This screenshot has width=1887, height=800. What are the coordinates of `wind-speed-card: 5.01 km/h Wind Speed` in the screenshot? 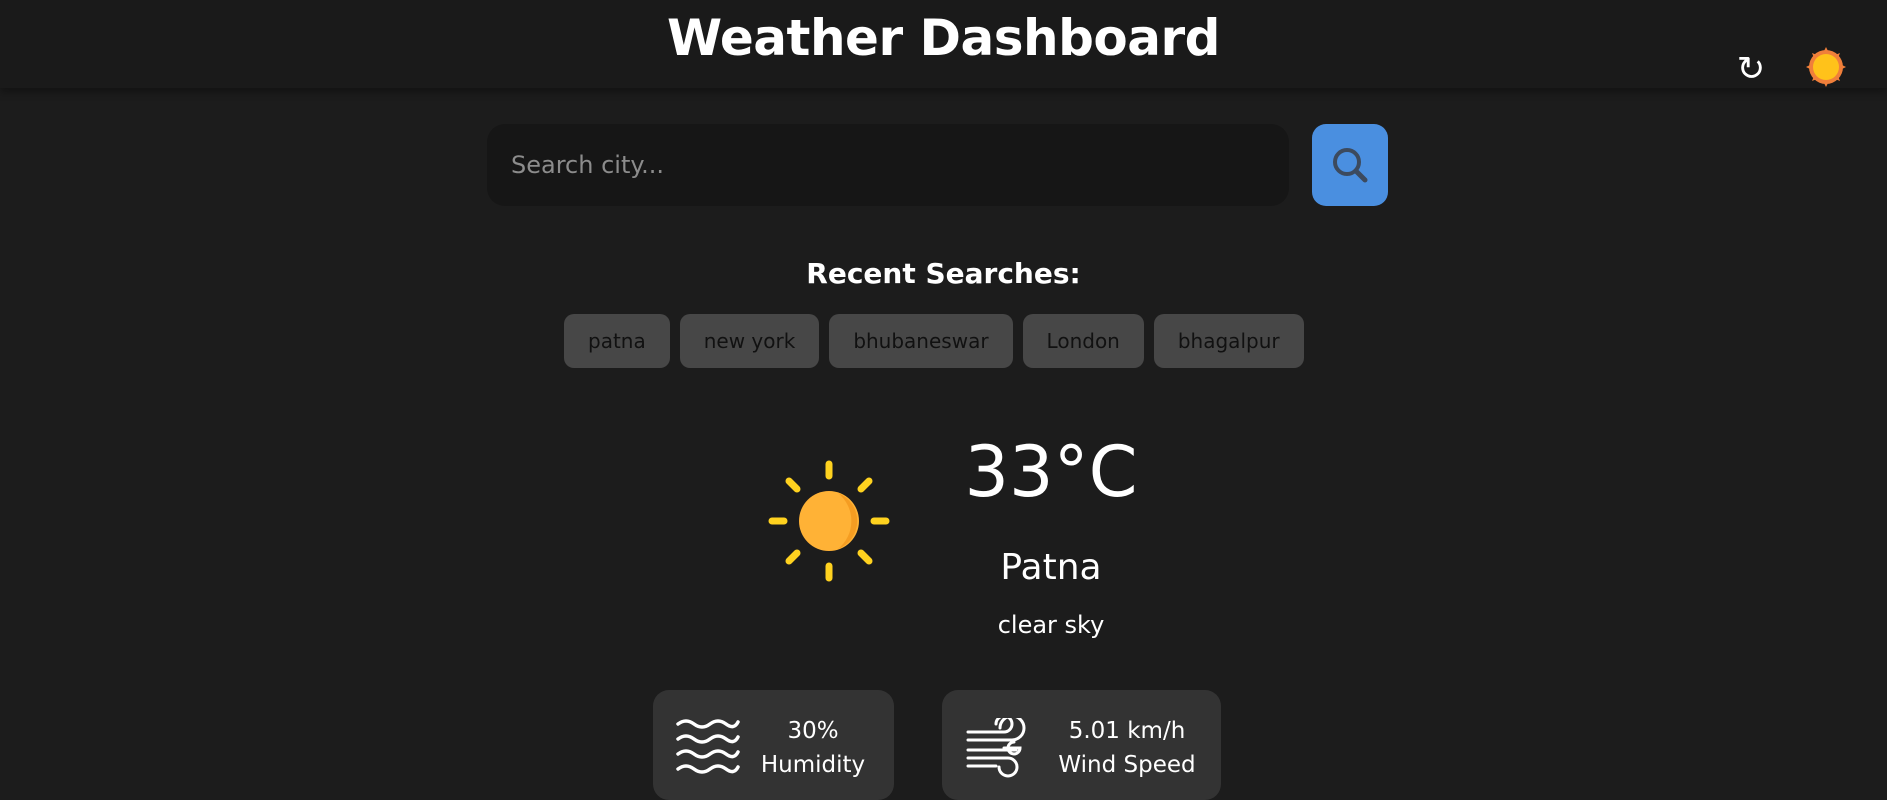 It's located at (1081, 745).